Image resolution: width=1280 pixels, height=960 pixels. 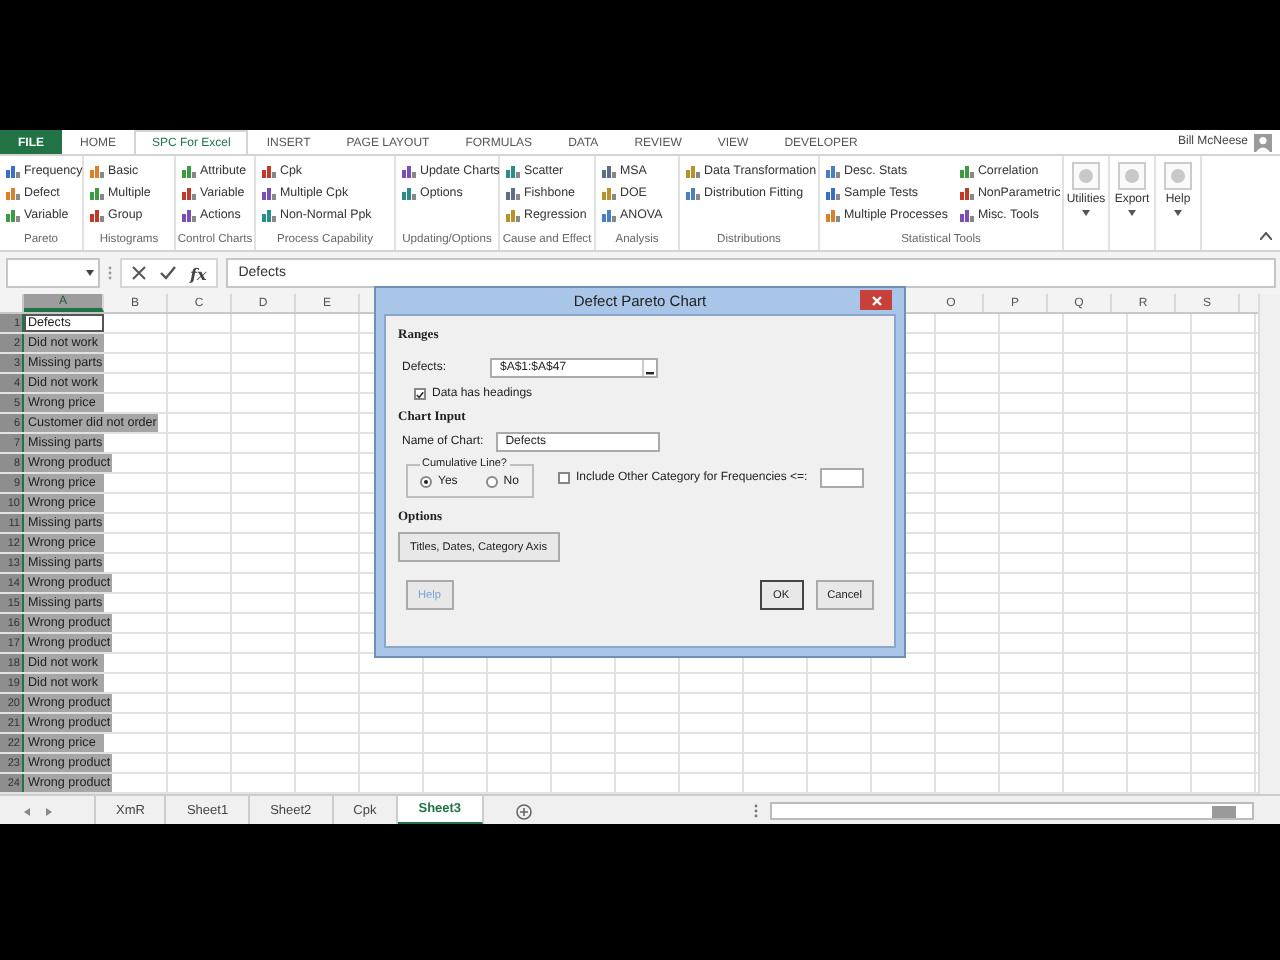 What do you see at coordinates (1269, 544) in the screenshot?
I see `vertical-scrollbar` at bounding box center [1269, 544].